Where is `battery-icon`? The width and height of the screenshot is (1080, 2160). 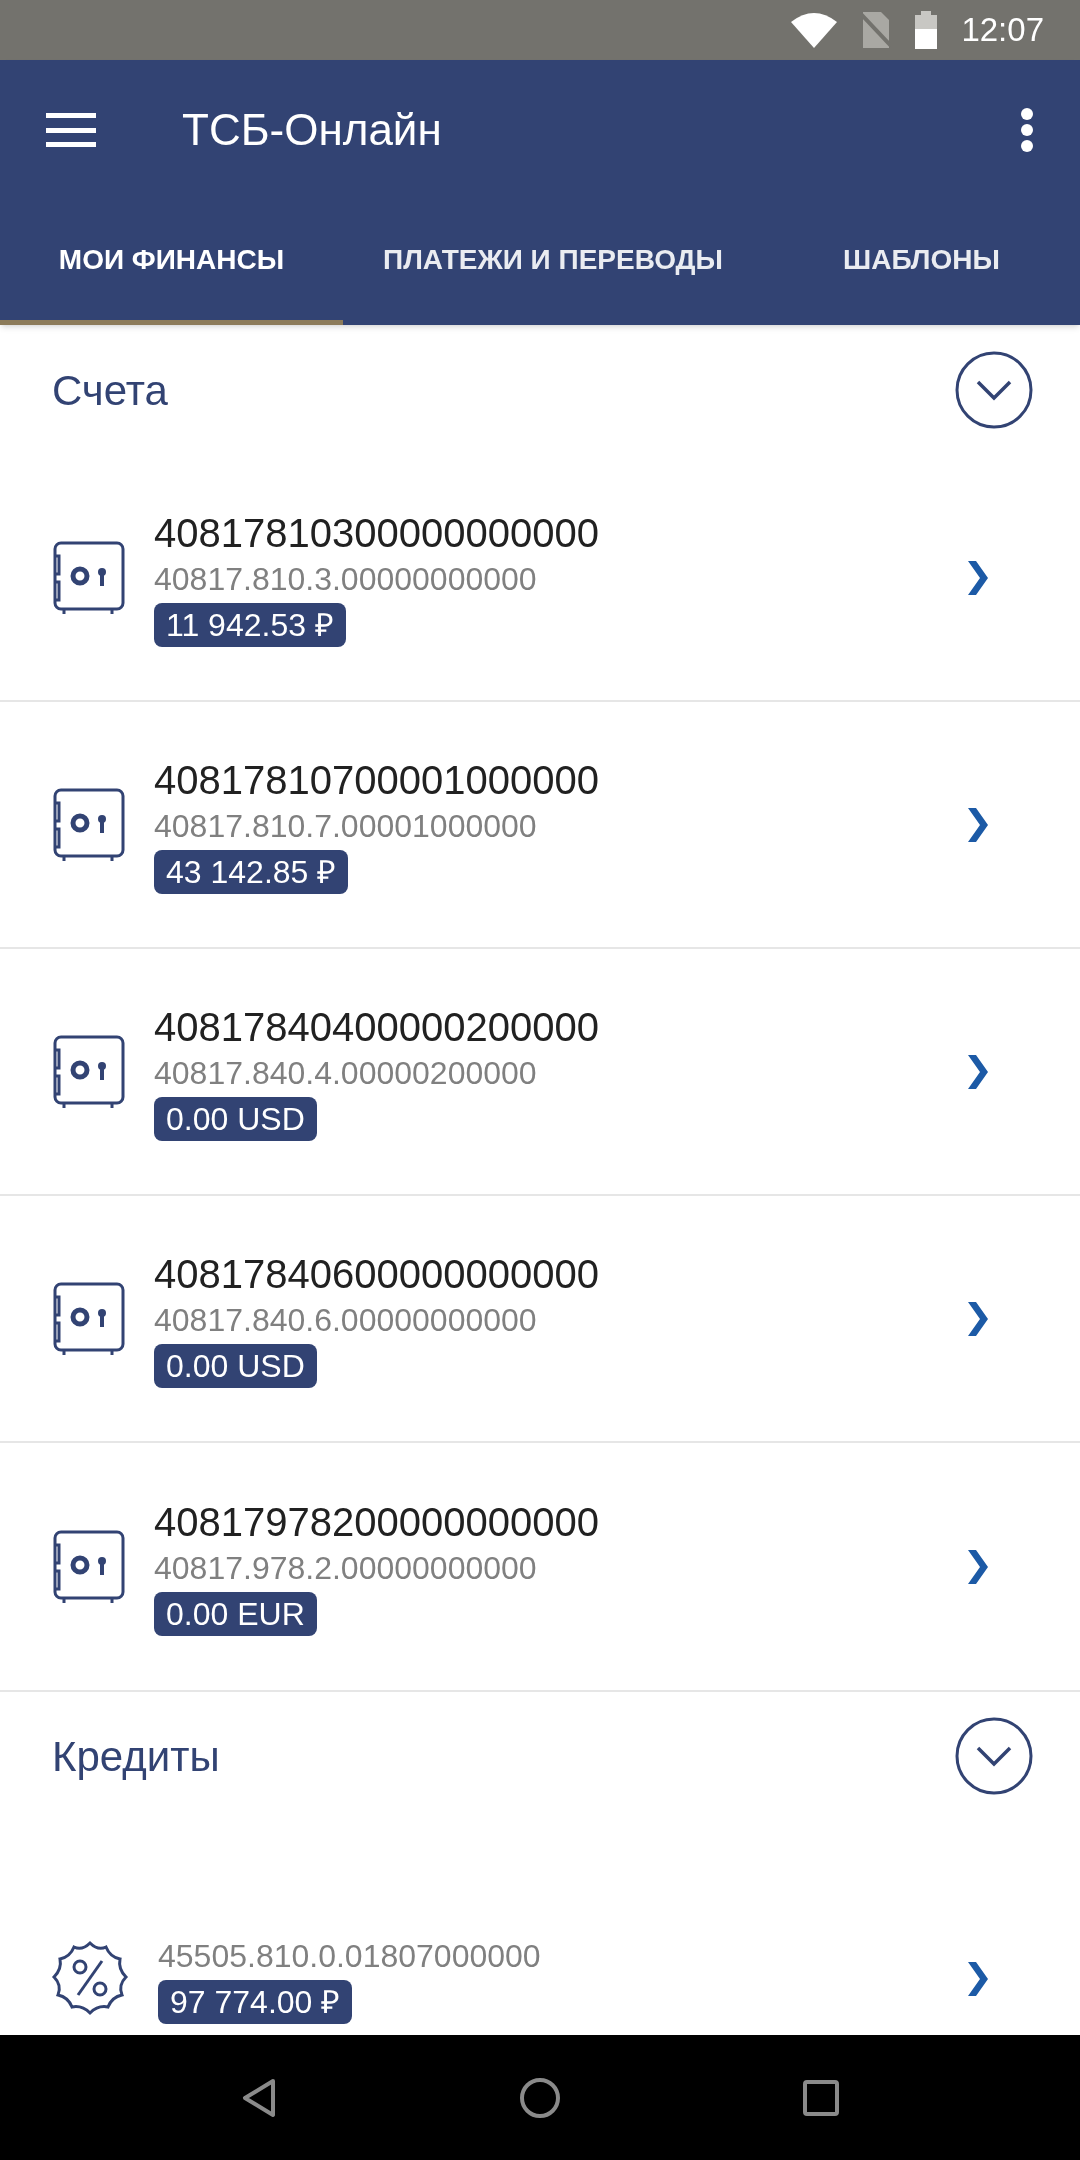
battery-icon is located at coordinates (926, 30).